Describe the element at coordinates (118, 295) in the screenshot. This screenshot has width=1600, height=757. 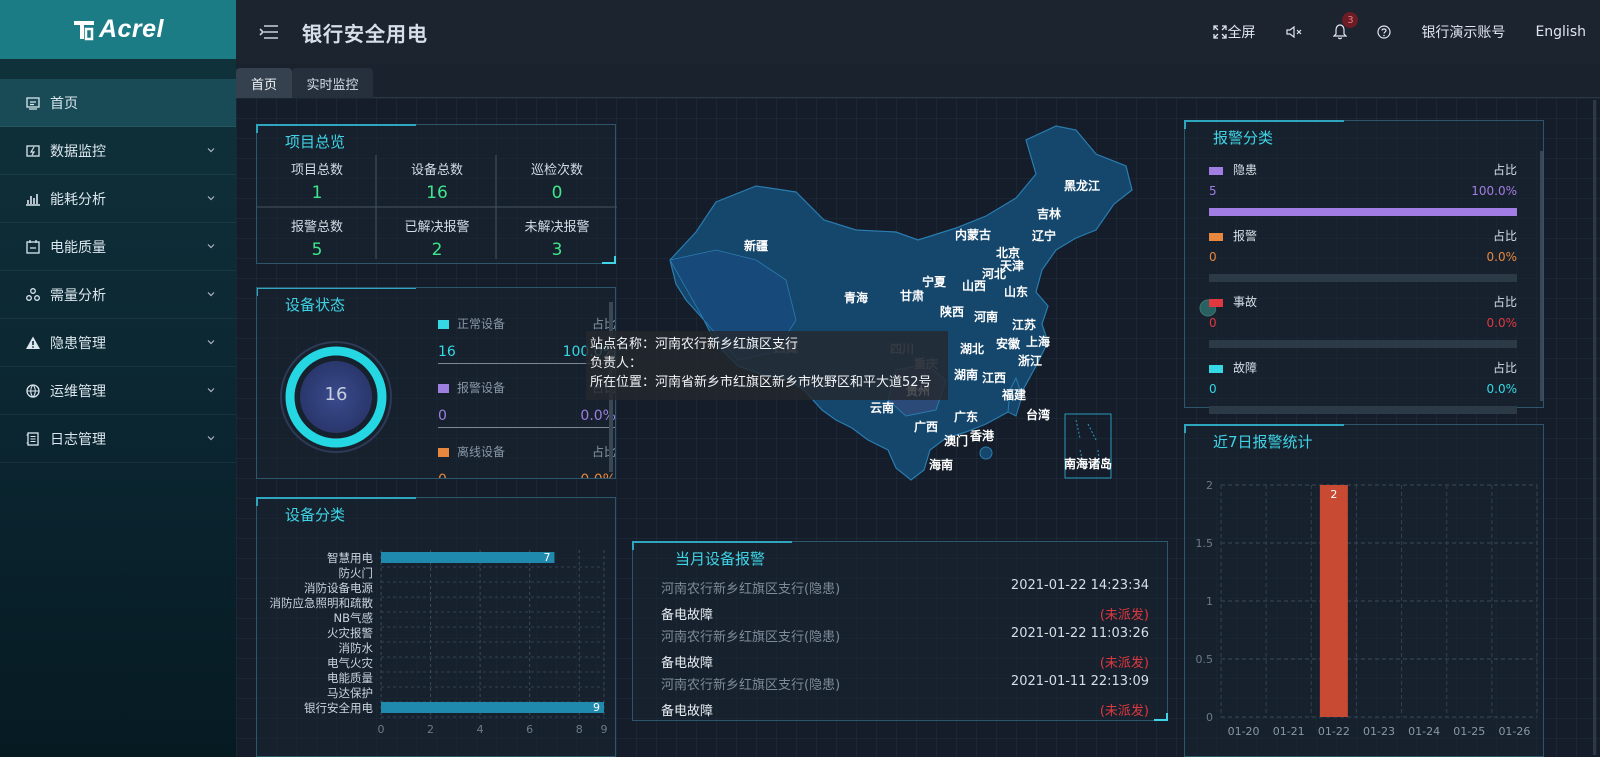
I see `sidebar-item-4: 需量分析` at that location.